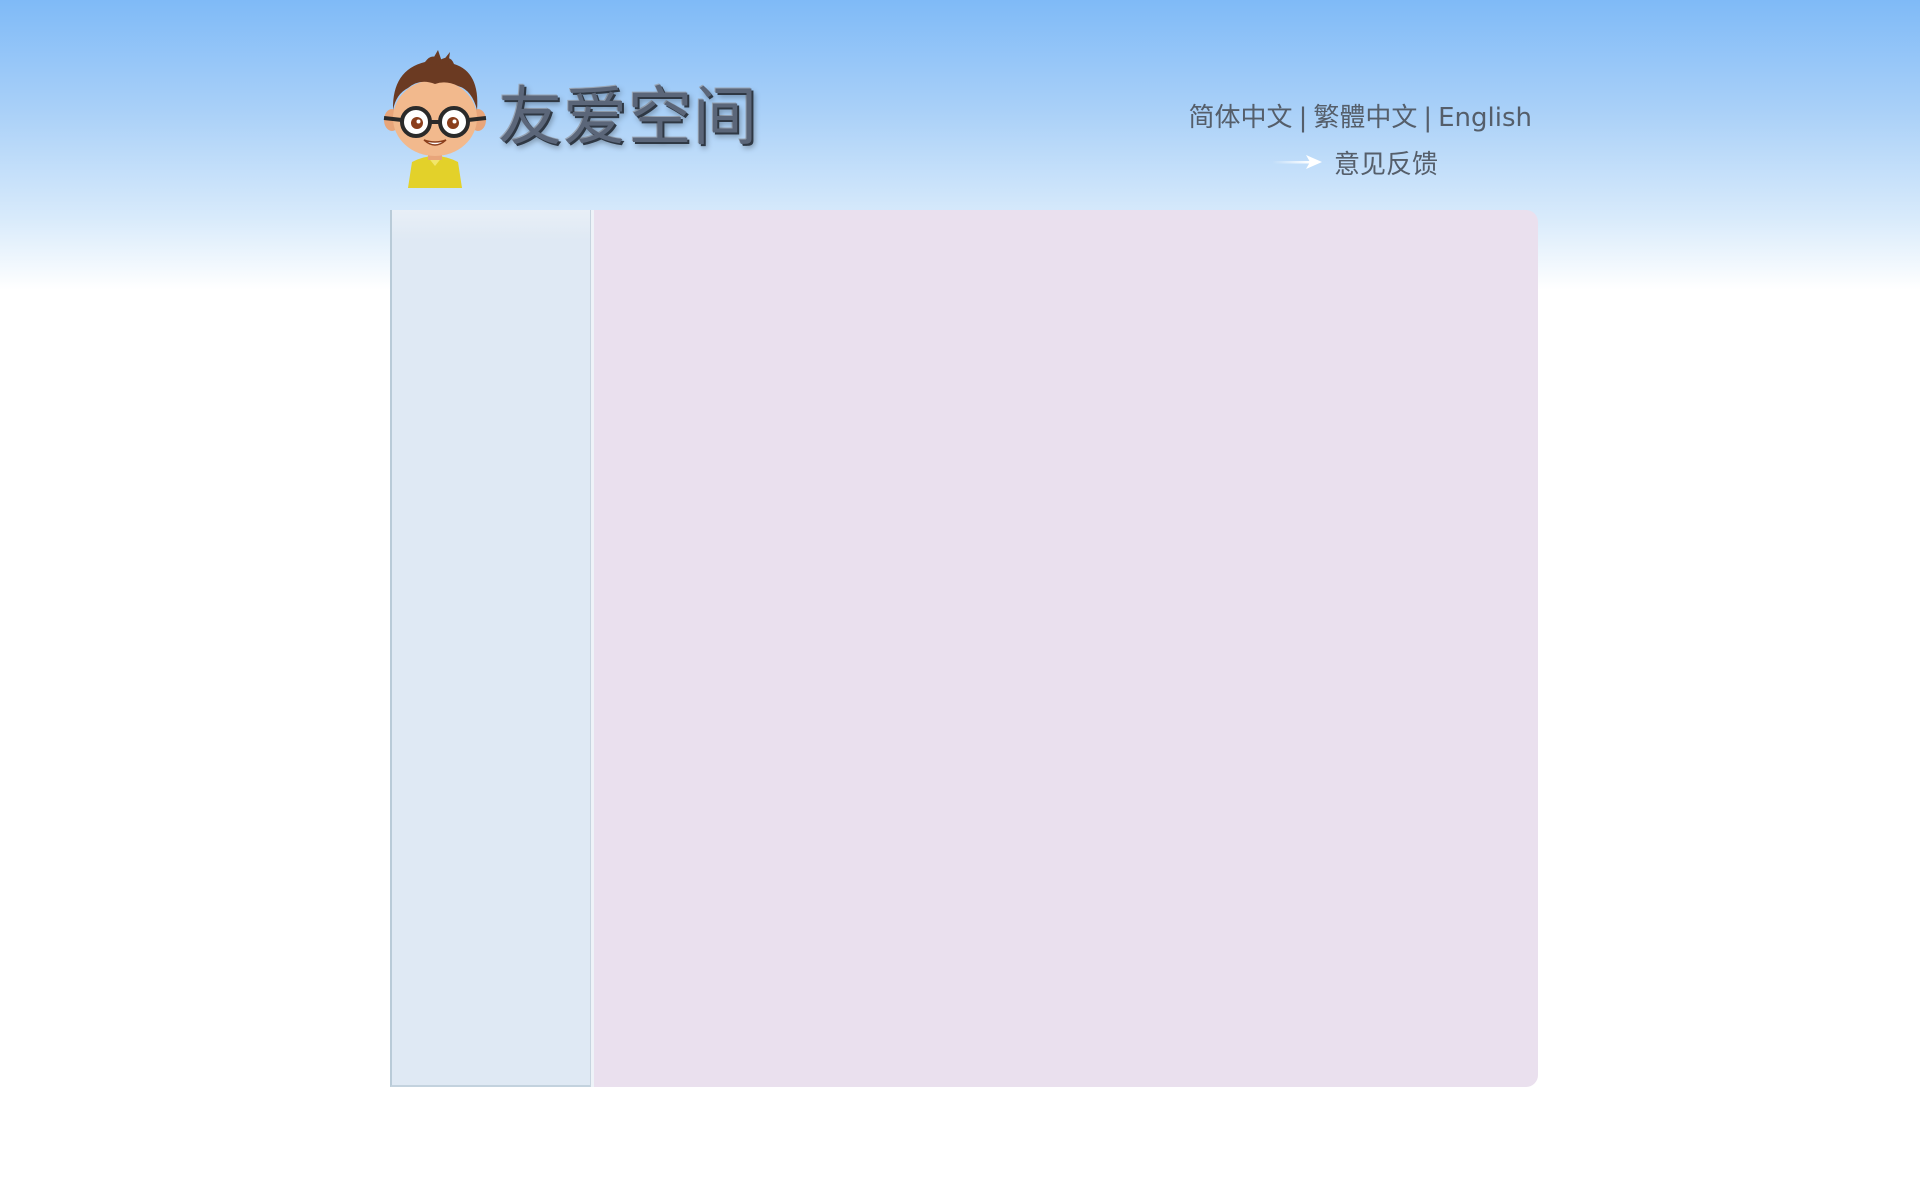  I want to click on lang-english-link: English, so click(1485, 118).